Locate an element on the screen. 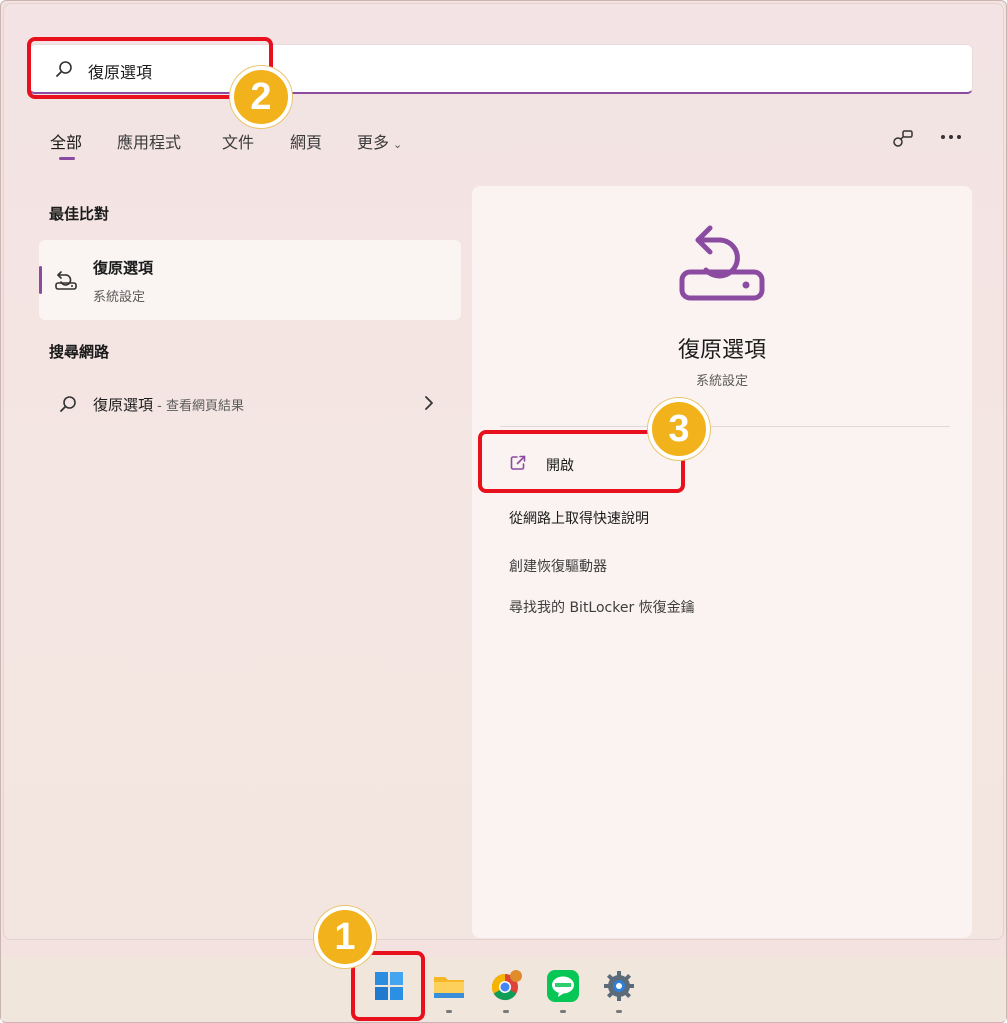 The height and width of the screenshot is (1023, 1007). tab-more: 更多 ⌄ is located at coordinates (379, 141).